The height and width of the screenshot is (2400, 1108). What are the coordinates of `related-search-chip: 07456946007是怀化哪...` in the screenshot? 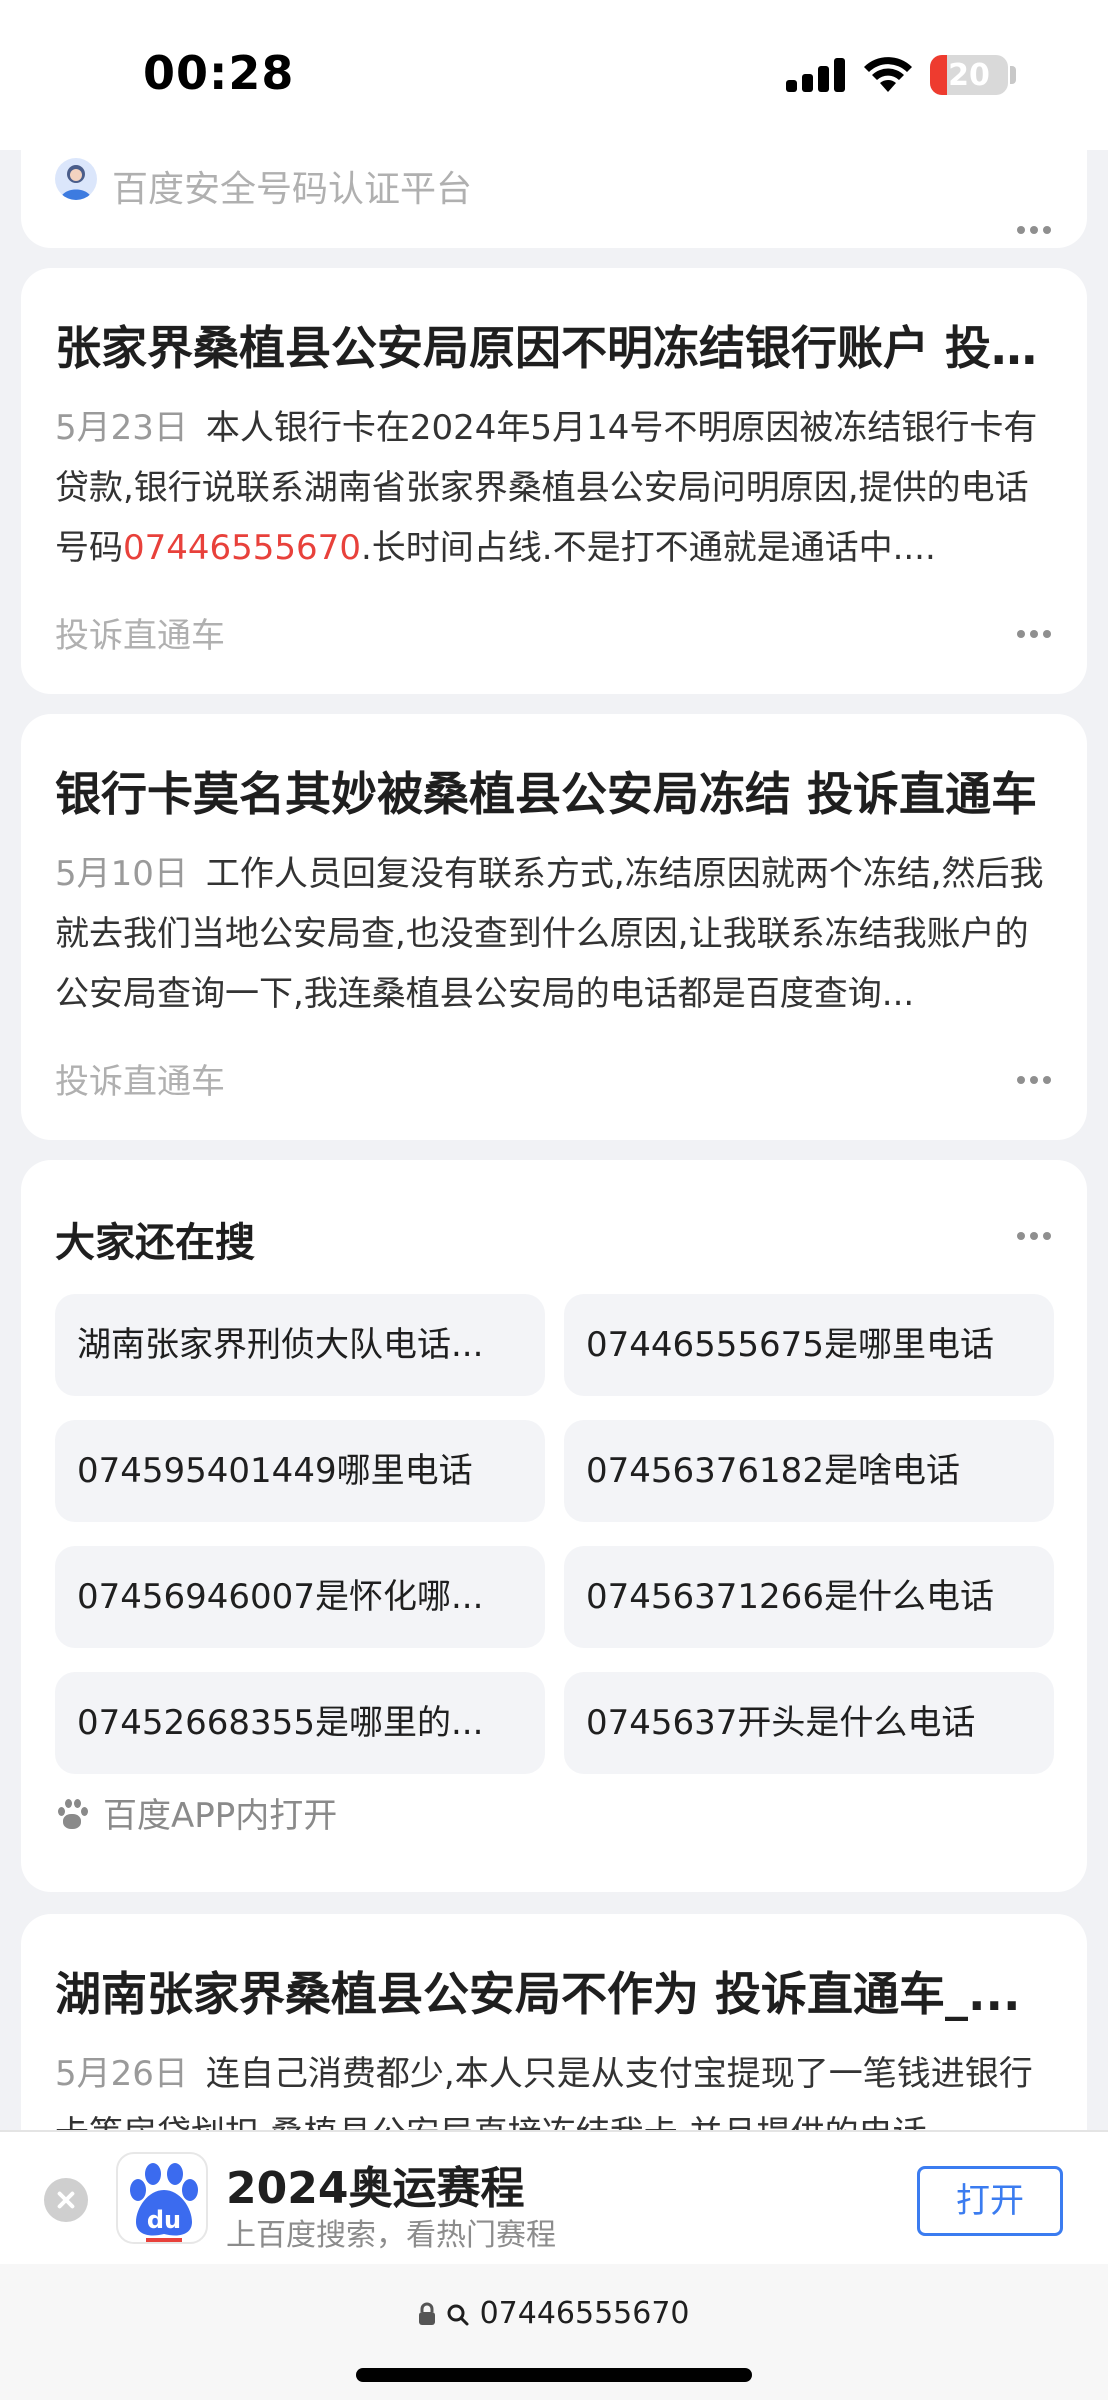 It's located at (300, 1597).